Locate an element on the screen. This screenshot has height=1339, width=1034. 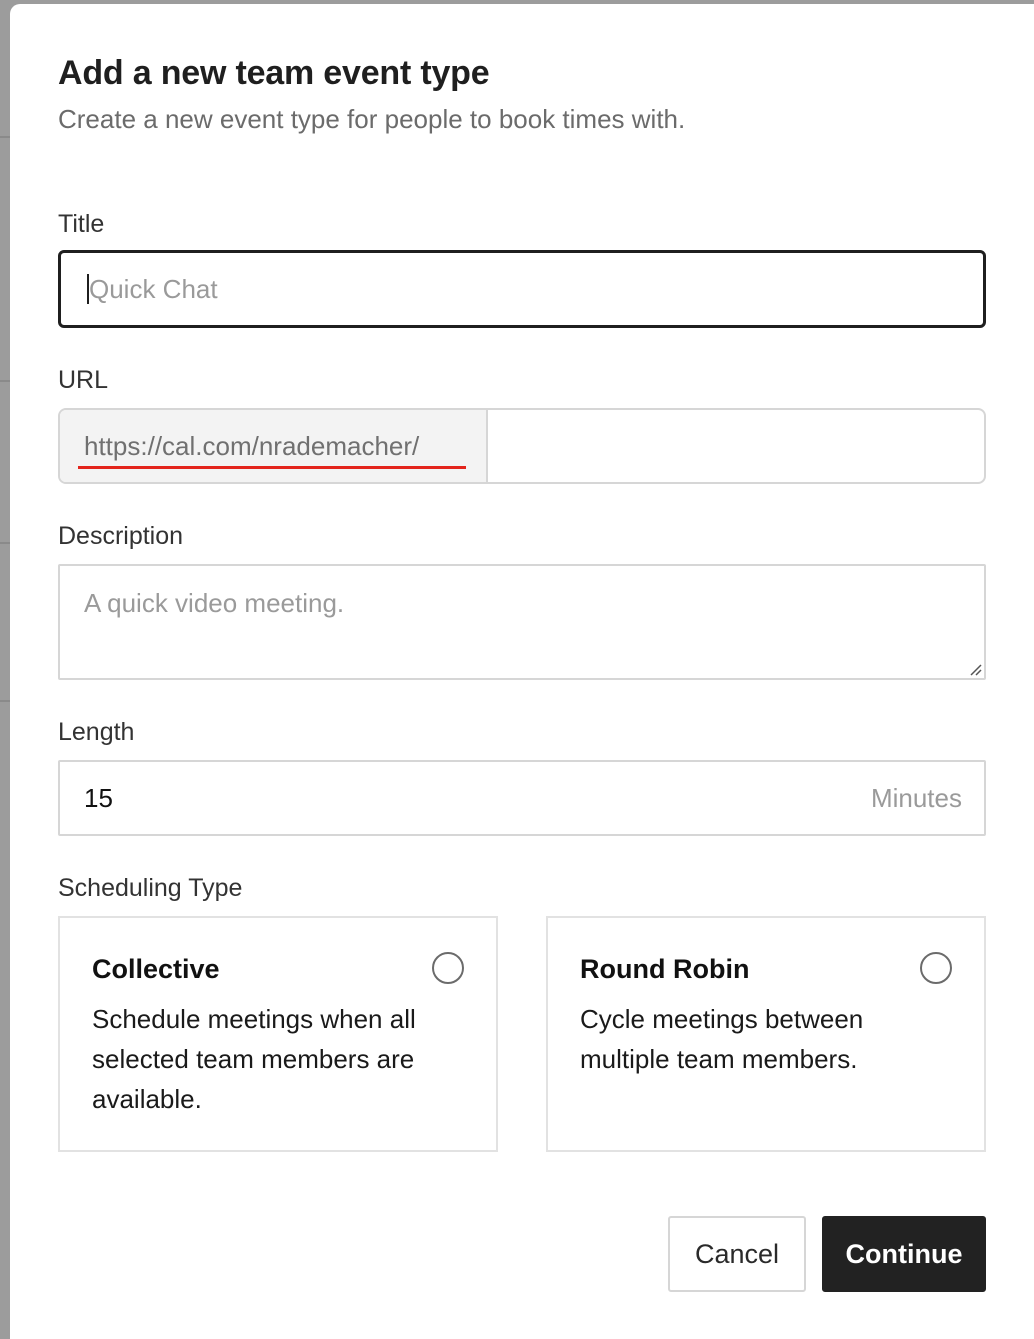
url-prefix: https://cal.com/nrademacher/ is located at coordinates (274, 446).